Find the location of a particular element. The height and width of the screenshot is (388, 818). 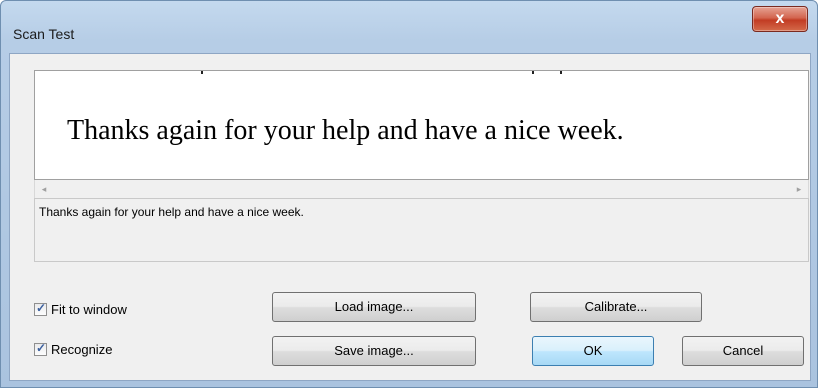

scroll-right-icon: ▸ is located at coordinates (799, 189).